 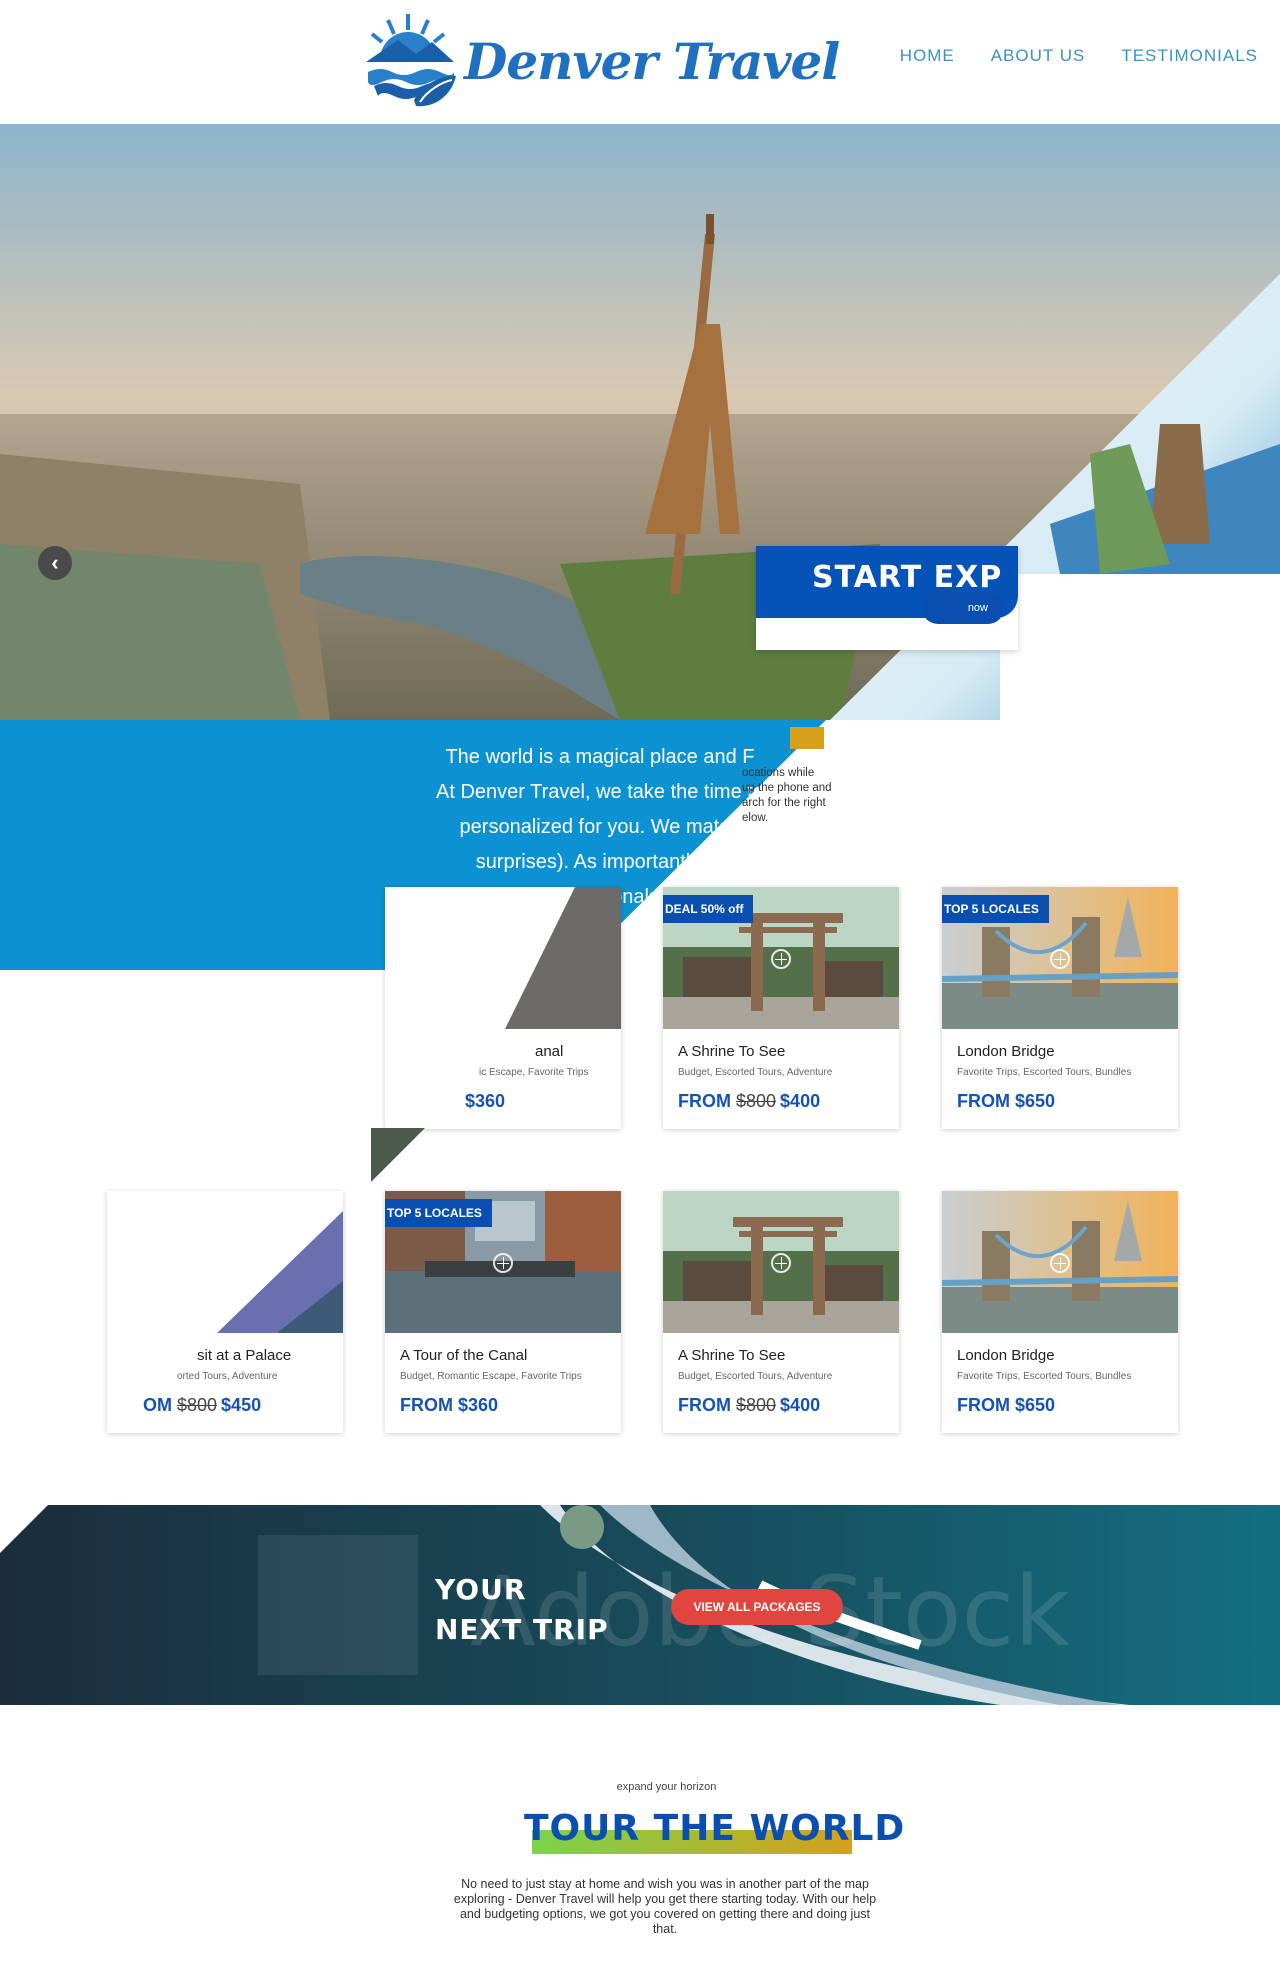 I want to click on chevron-left-icon: ‹, so click(x=55, y=562).